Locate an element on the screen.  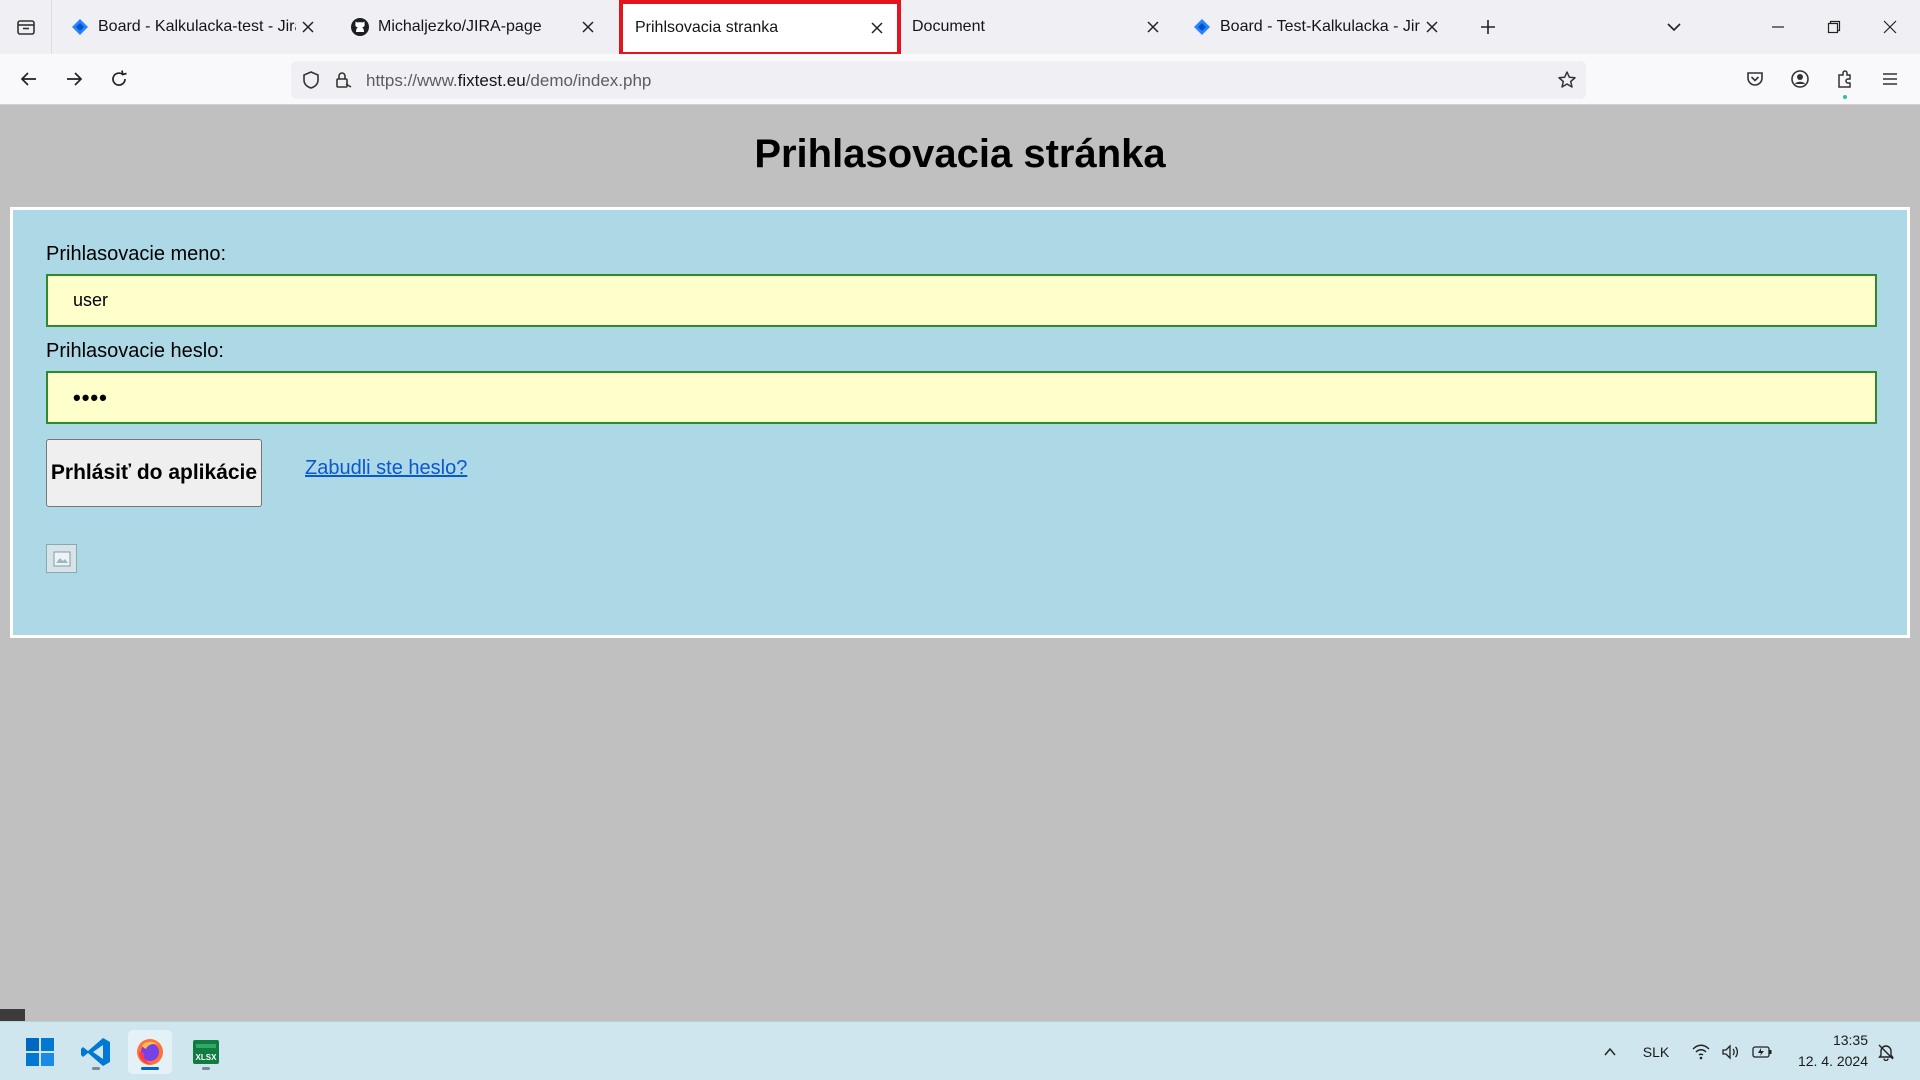
pocket-icon is located at coordinates (1755, 79).